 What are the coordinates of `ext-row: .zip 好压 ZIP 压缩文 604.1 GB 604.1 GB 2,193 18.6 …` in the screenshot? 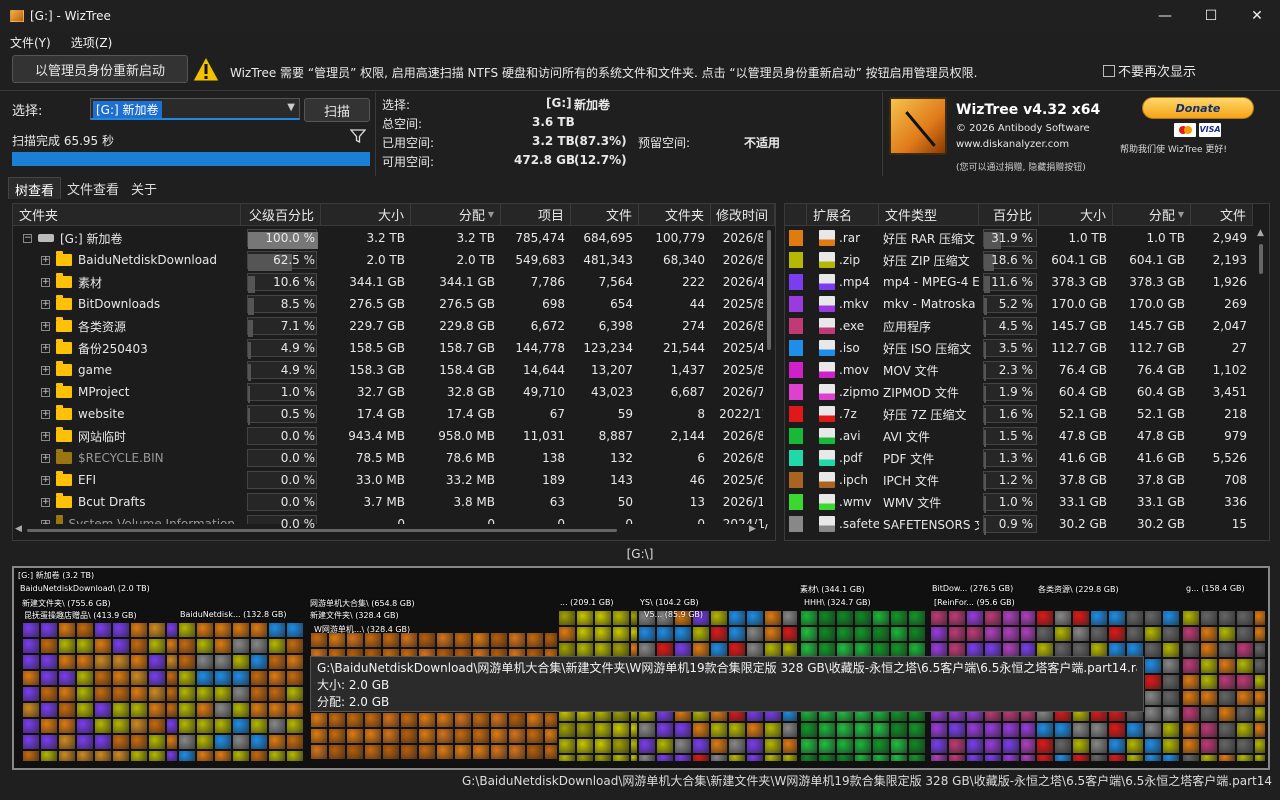 It's located at (1019, 260).